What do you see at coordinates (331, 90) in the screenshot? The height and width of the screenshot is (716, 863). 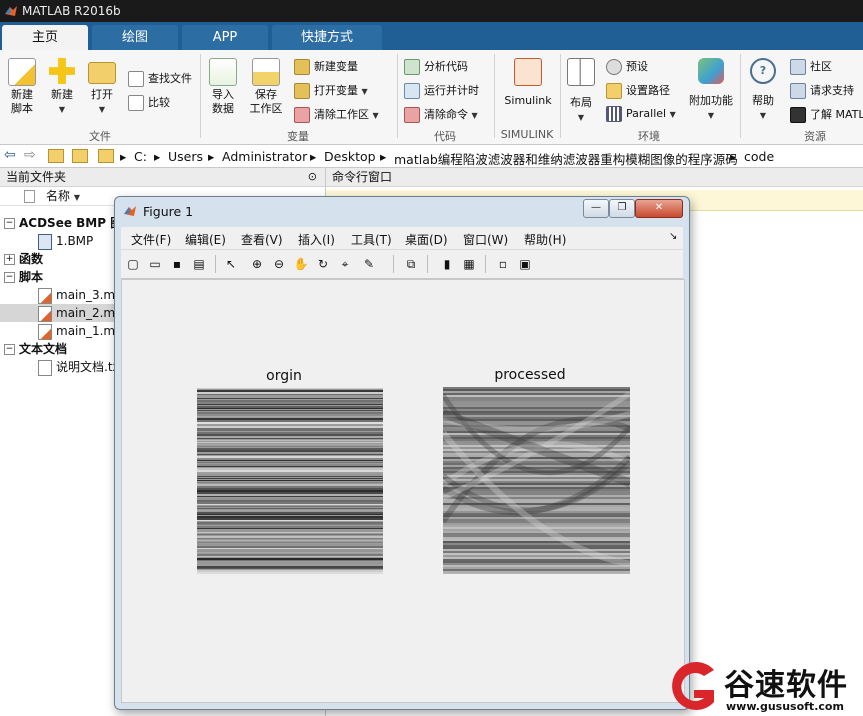 I see `open-variable-button: 打开变量 ▼` at bounding box center [331, 90].